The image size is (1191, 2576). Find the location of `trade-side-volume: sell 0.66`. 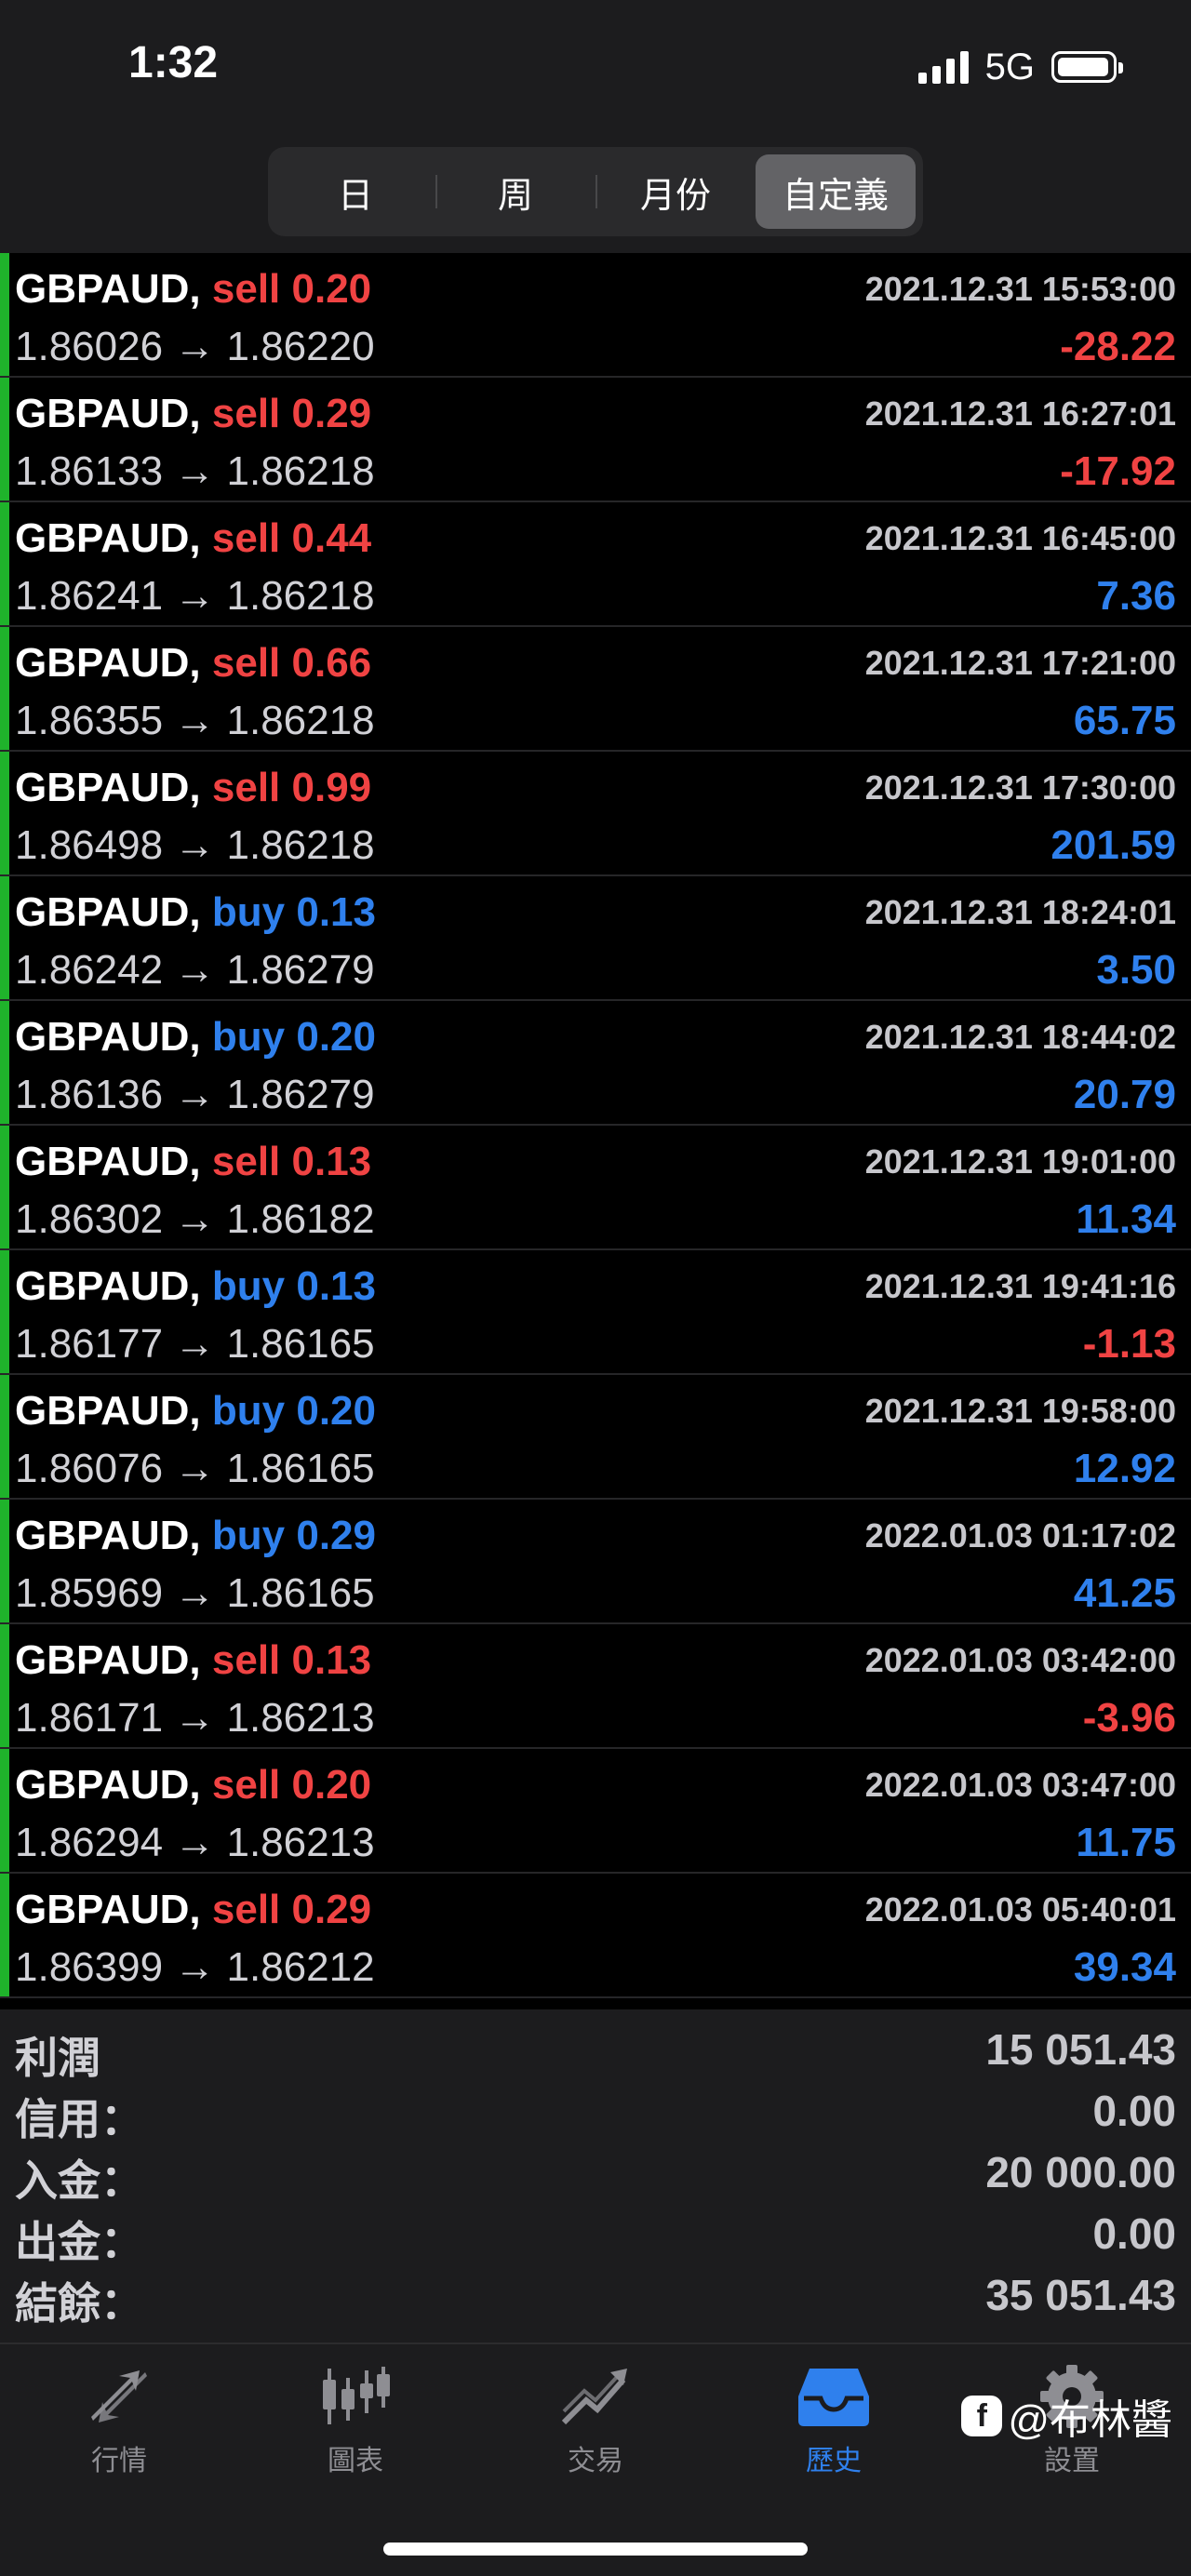

trade-side-volume: sell 0.66 is located at coordinates (291, 663).